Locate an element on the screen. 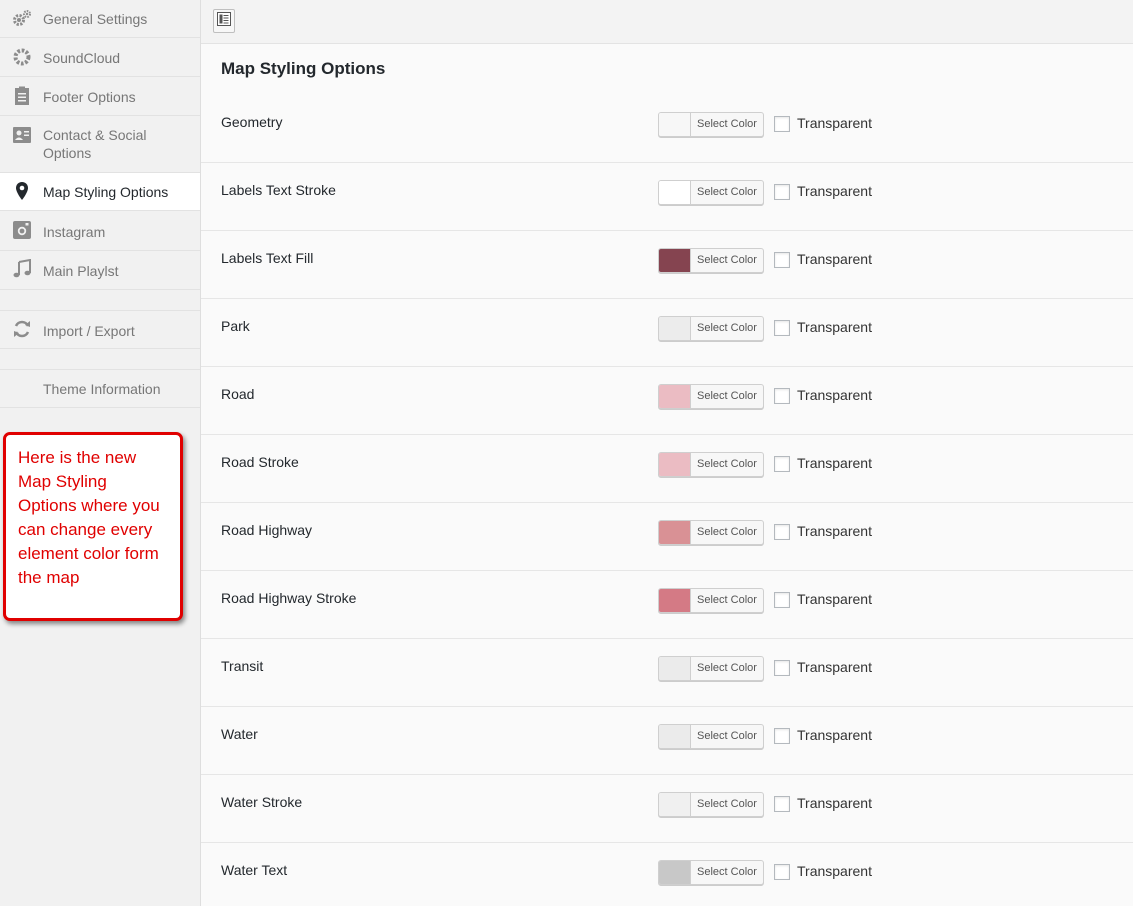  sidebar-item-footer-options: Footer Options is located at coordinates (100, 96).